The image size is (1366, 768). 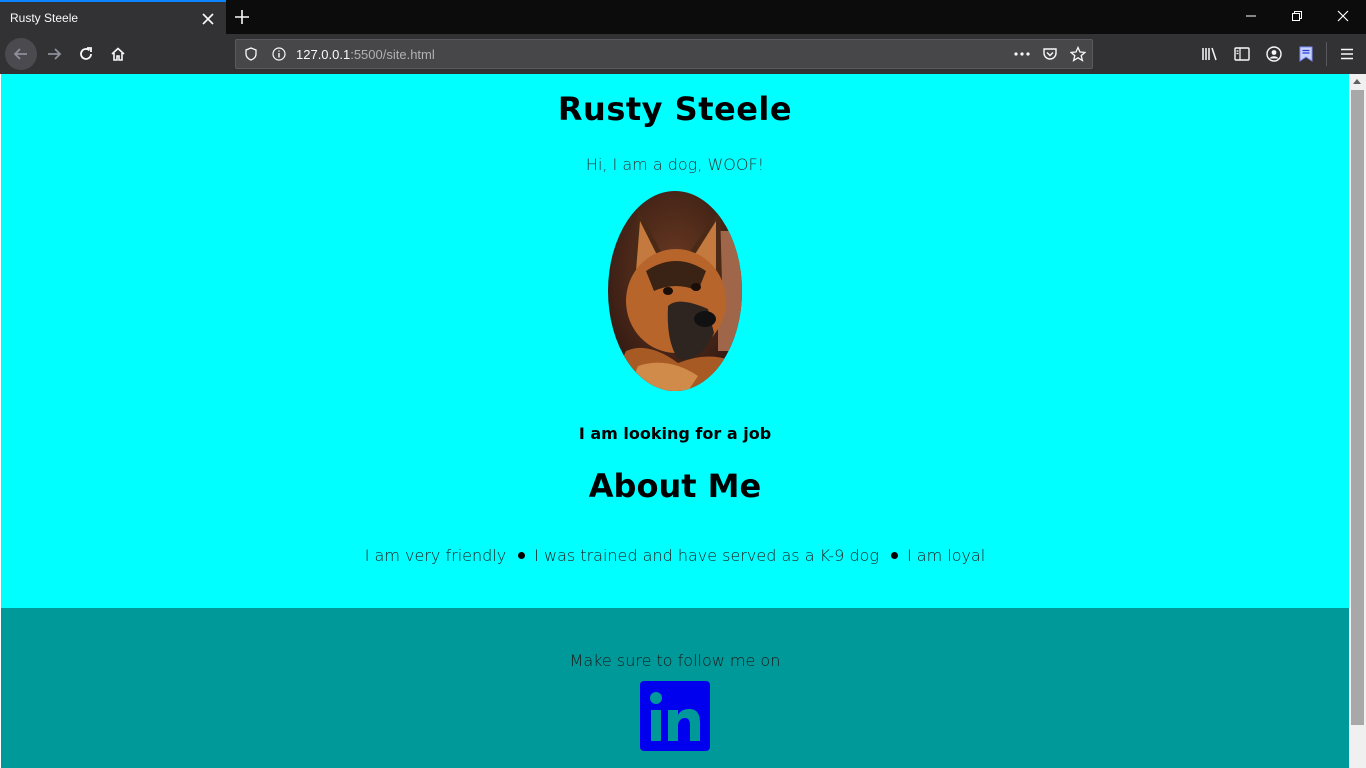 What do you see at coordinates (675, 660) in the screenshot?
I see `footer-text: Make sure to follow me on` at bounding box center [675, 660].